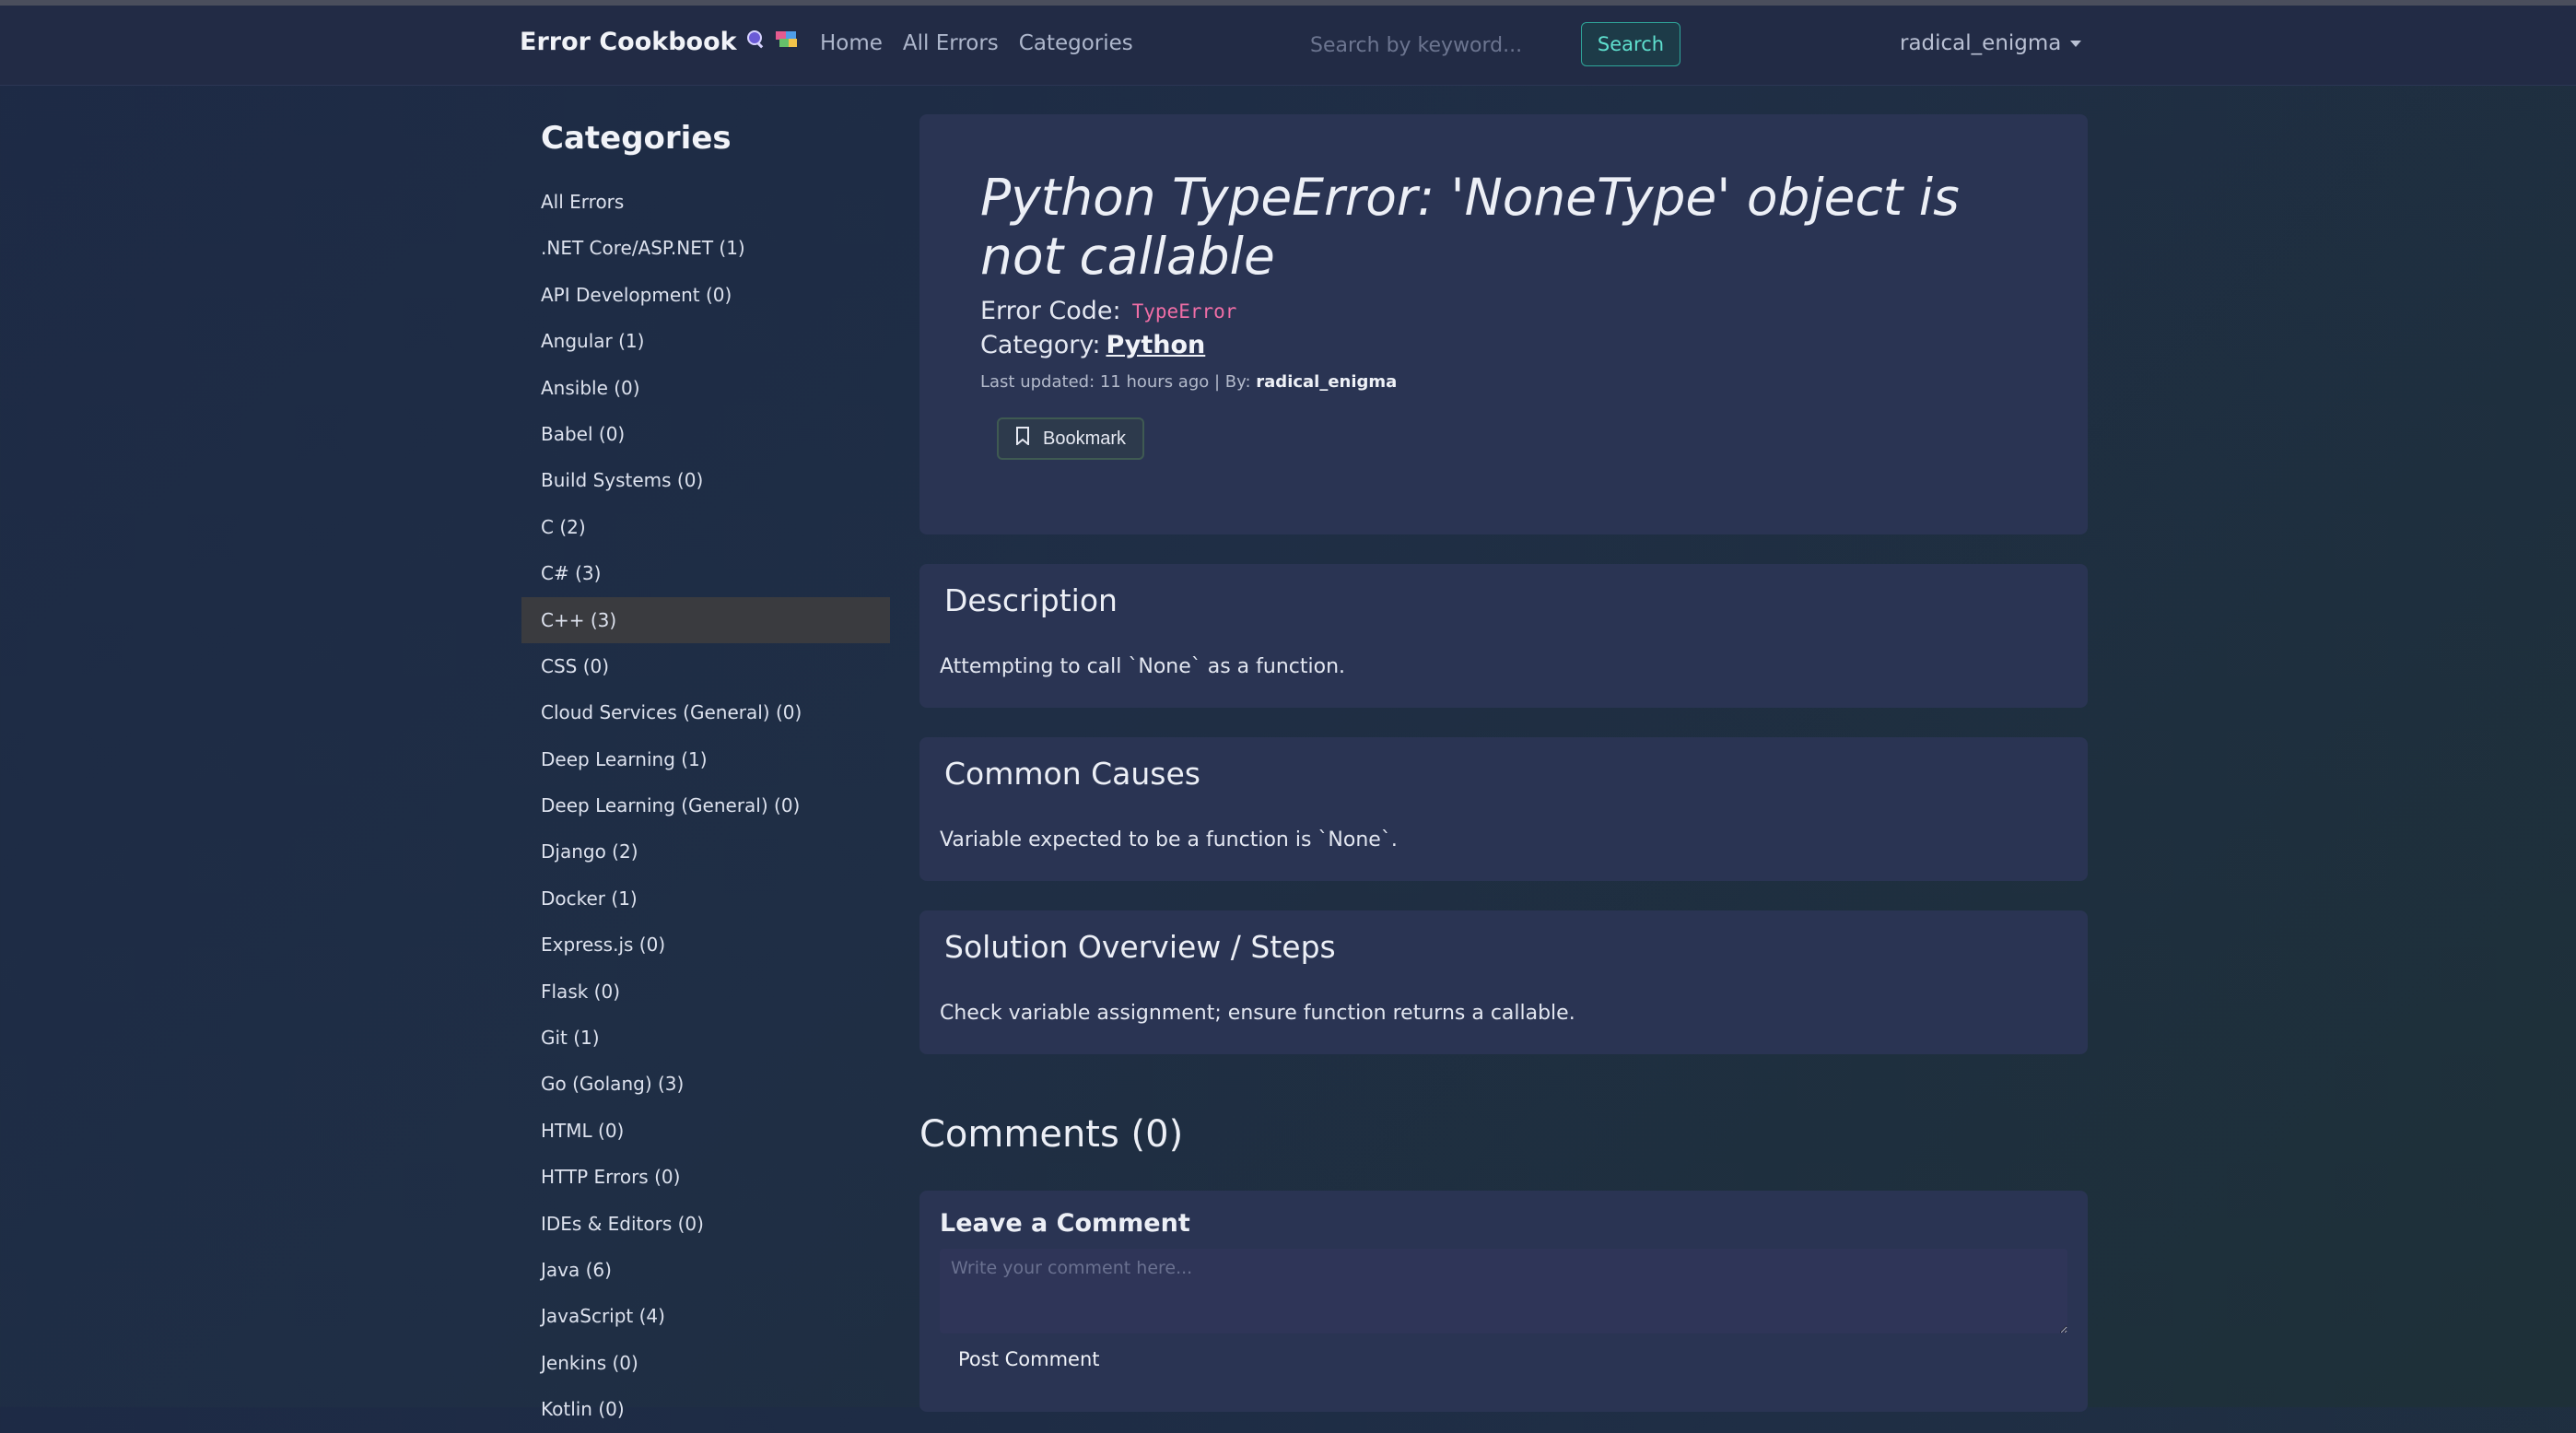 This screenshot has width=2576, height=1433. I want to click on sidebar-item: IDEs & Editors (0), so click(705, 1224).